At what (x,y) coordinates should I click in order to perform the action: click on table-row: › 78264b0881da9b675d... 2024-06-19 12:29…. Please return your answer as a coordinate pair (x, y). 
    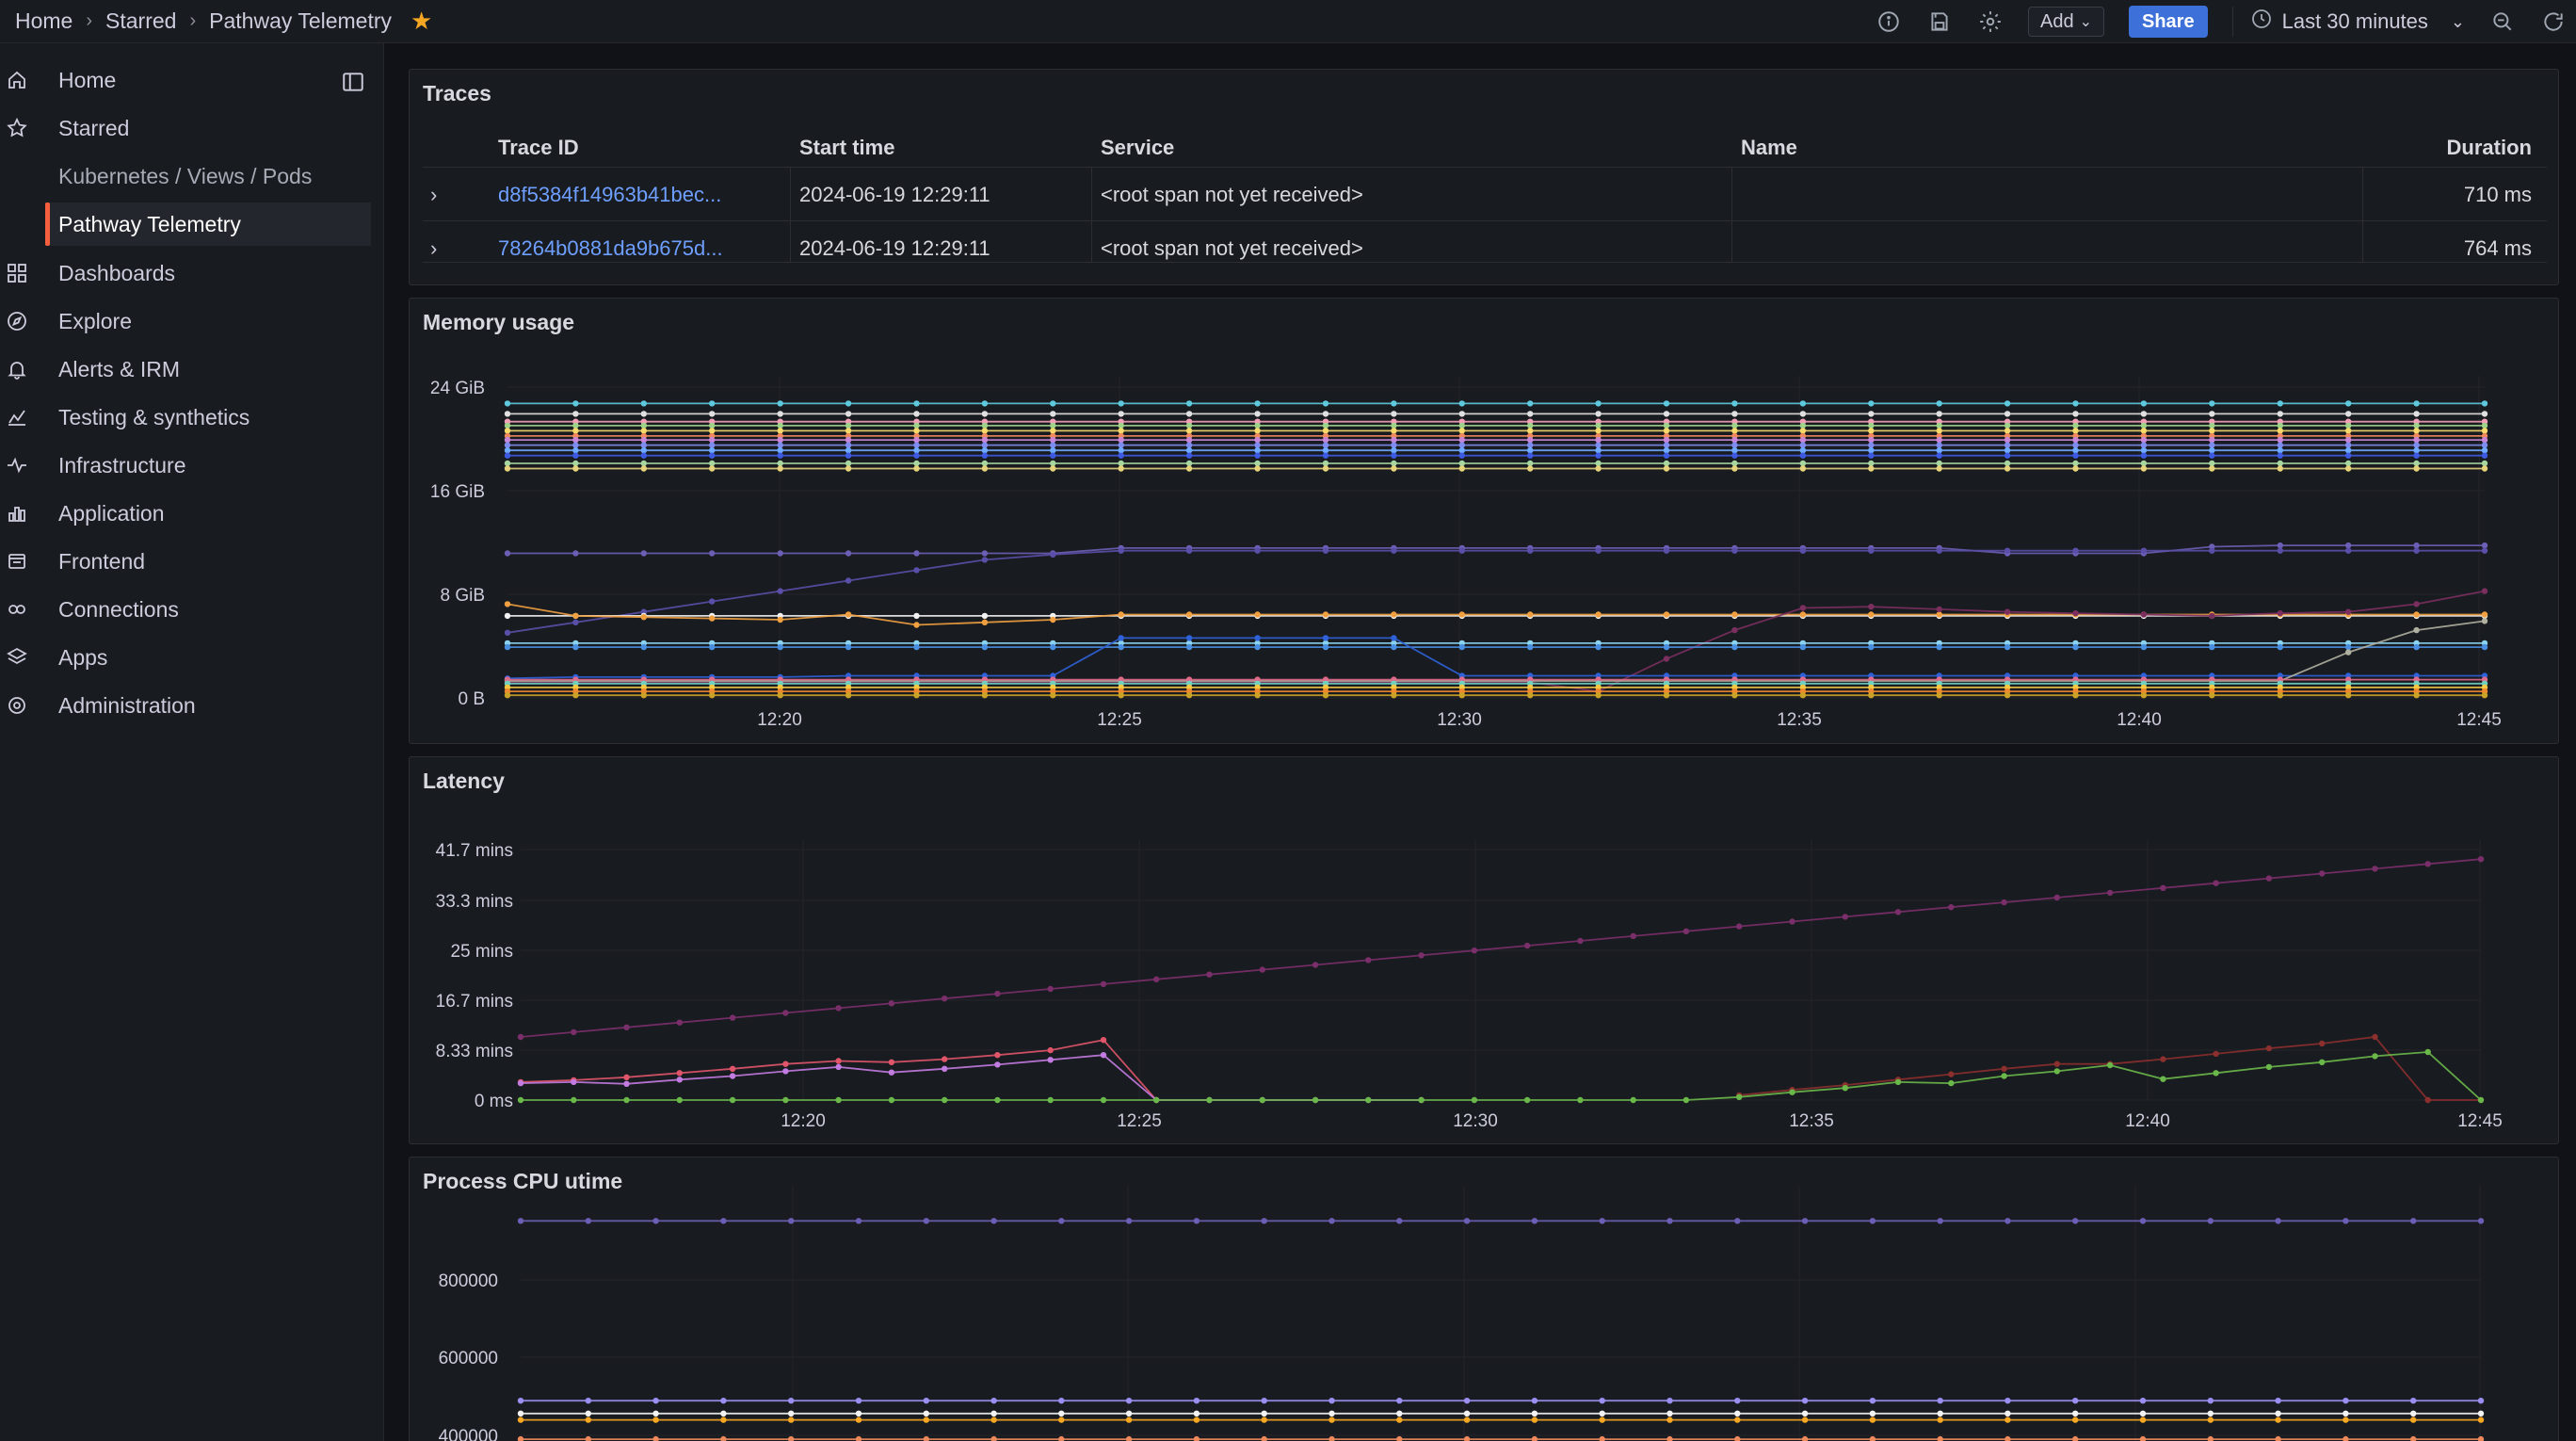
    Looking at the image, I should click on (1485, 242).